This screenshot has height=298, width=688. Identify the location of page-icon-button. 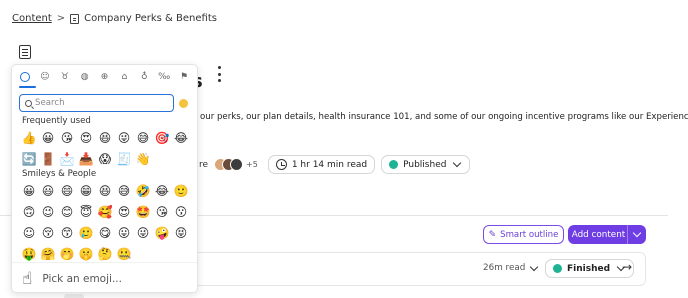
(25, 52).